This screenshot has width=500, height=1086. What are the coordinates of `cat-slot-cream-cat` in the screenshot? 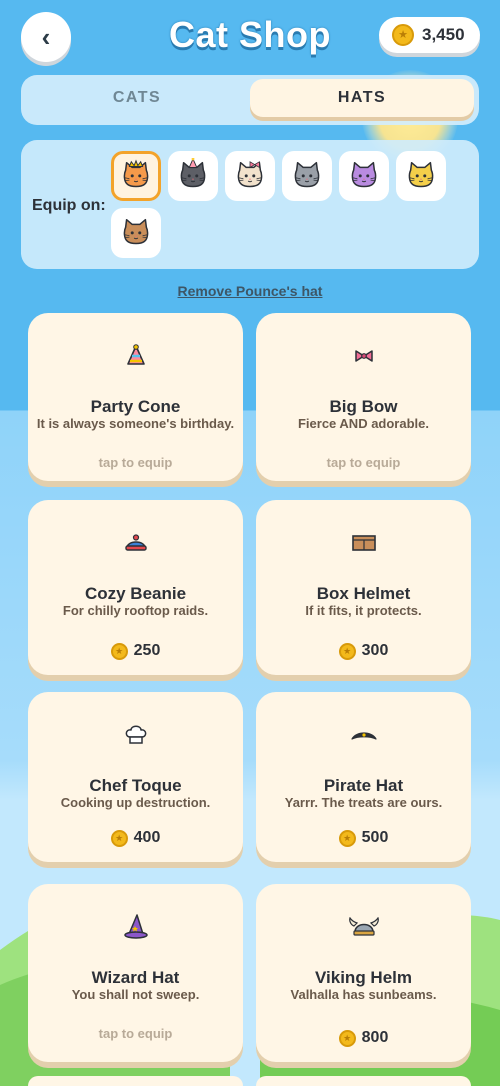 It's located at (250, 176).